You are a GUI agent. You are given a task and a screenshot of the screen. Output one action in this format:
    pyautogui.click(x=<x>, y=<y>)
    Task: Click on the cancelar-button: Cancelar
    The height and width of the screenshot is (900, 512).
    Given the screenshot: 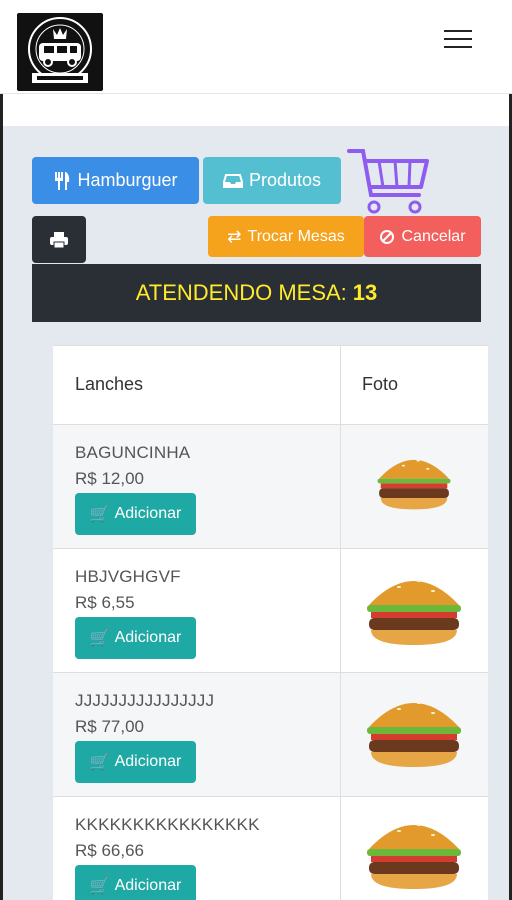 What is the action you would take?
    pyautogui.click(x=422, y=236)
    